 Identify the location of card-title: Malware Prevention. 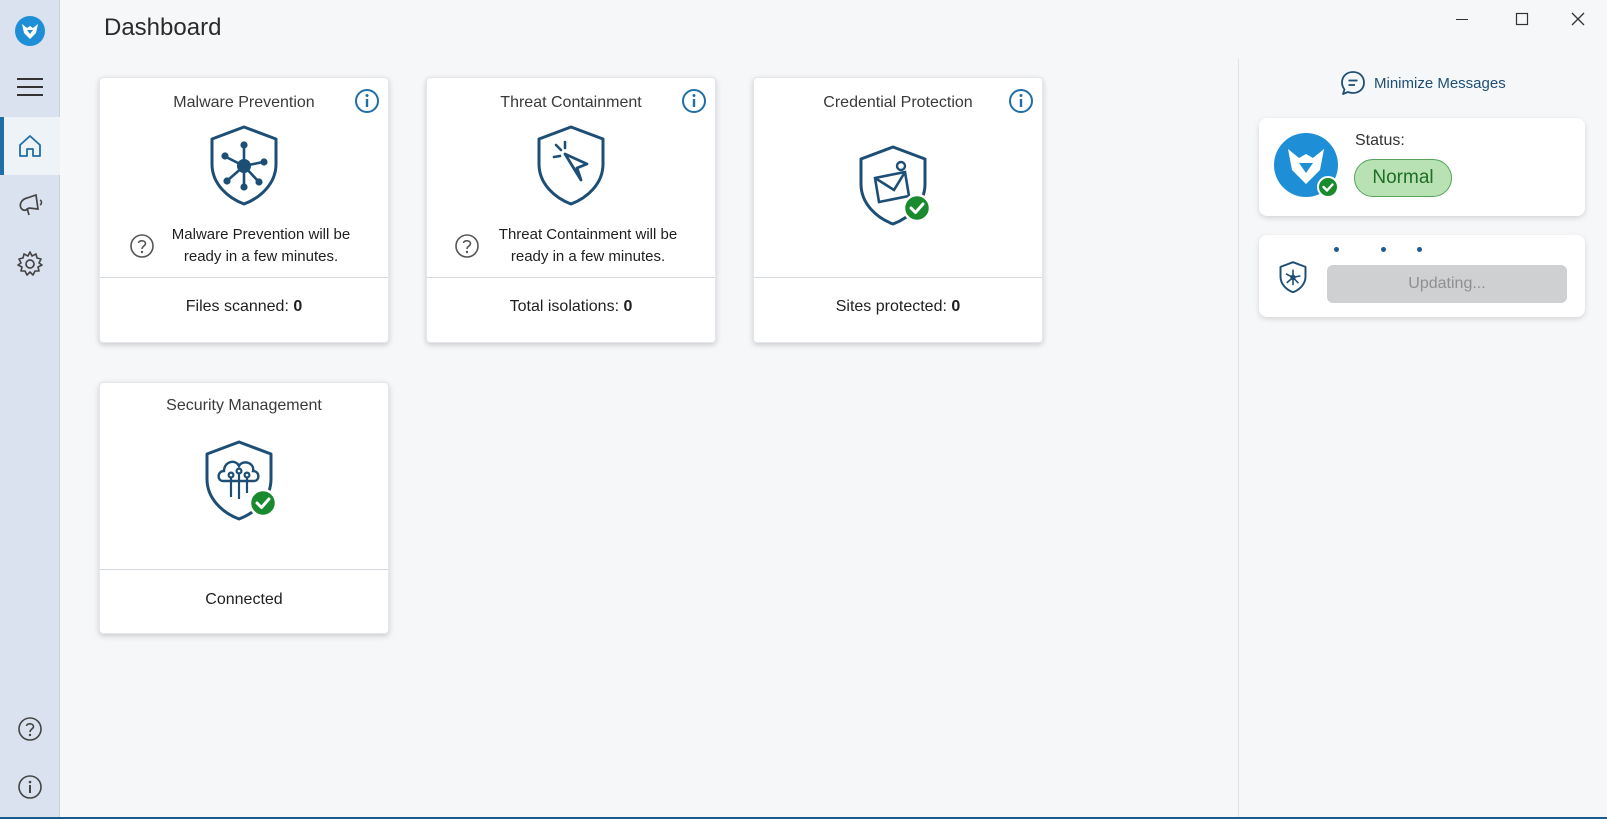
(244, 102).